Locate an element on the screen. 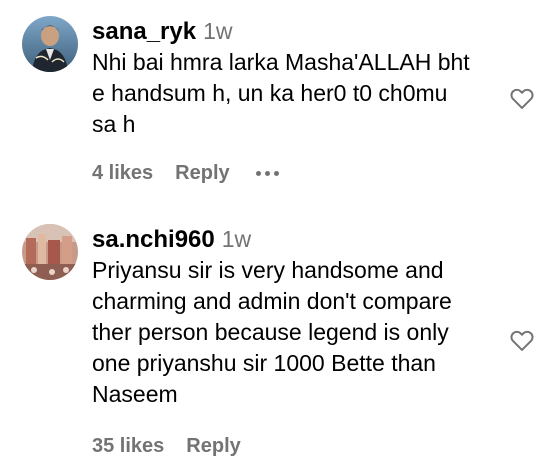 This screenshot has height=460, width=553. comment-text-line: ther person because legend is only is located at coordinates (270, 332).